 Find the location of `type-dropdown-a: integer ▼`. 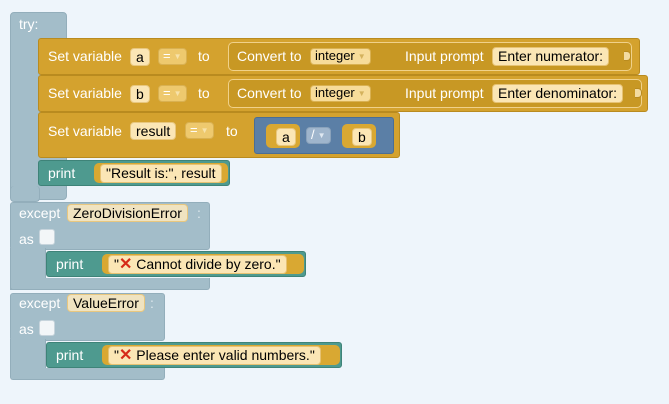

type-dropdown-a: integer ▼ is located at coordinates (340, 56).